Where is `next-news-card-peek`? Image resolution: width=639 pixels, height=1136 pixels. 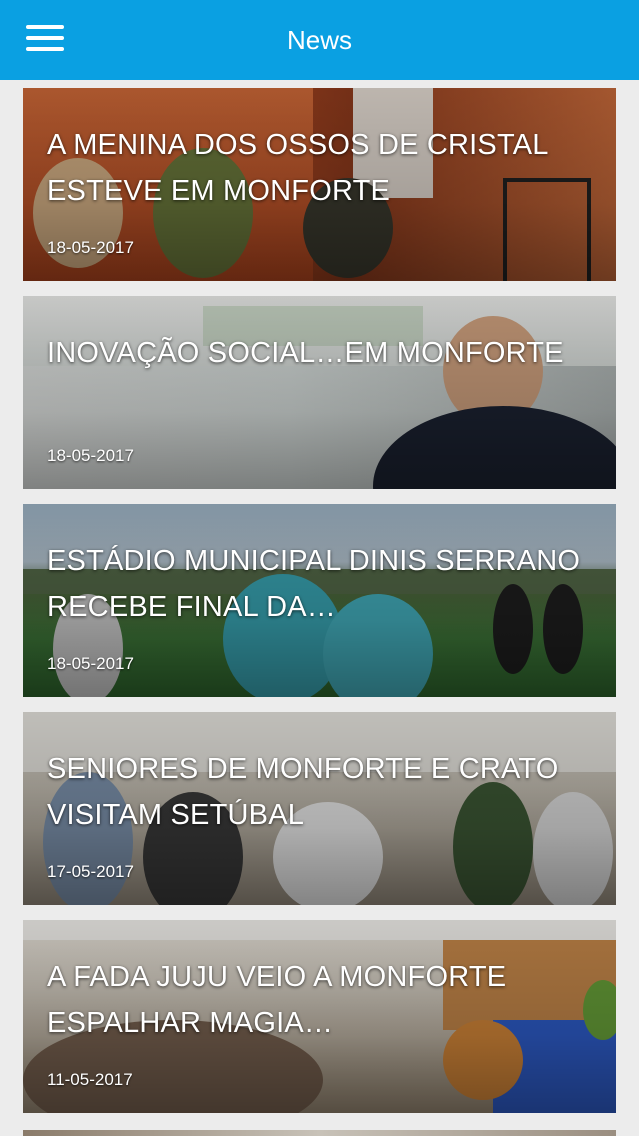 next-news-card-peek is located at coordinates (319, 1133).